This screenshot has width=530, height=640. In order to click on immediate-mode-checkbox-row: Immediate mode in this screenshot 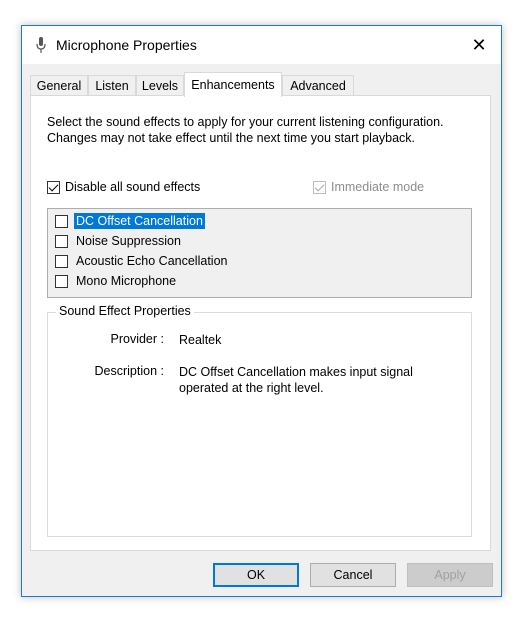, I will do `click(368, 187)`.